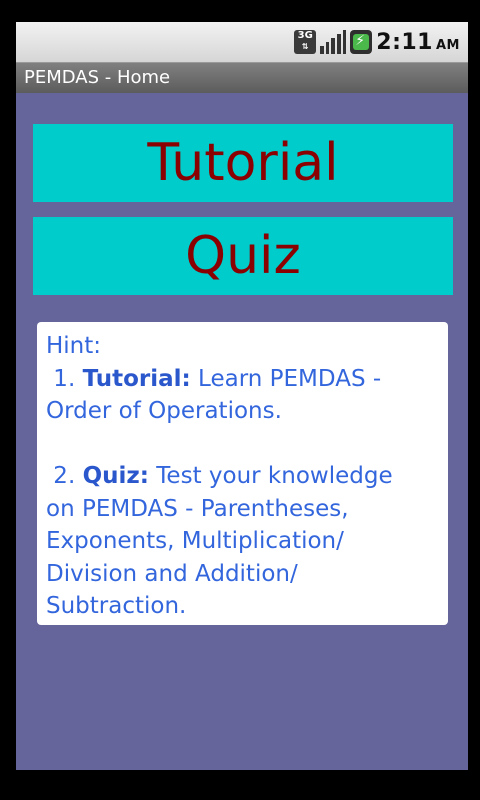  I want to click on hint-item-1-line-2: Order of Operations., so click(164, 411).